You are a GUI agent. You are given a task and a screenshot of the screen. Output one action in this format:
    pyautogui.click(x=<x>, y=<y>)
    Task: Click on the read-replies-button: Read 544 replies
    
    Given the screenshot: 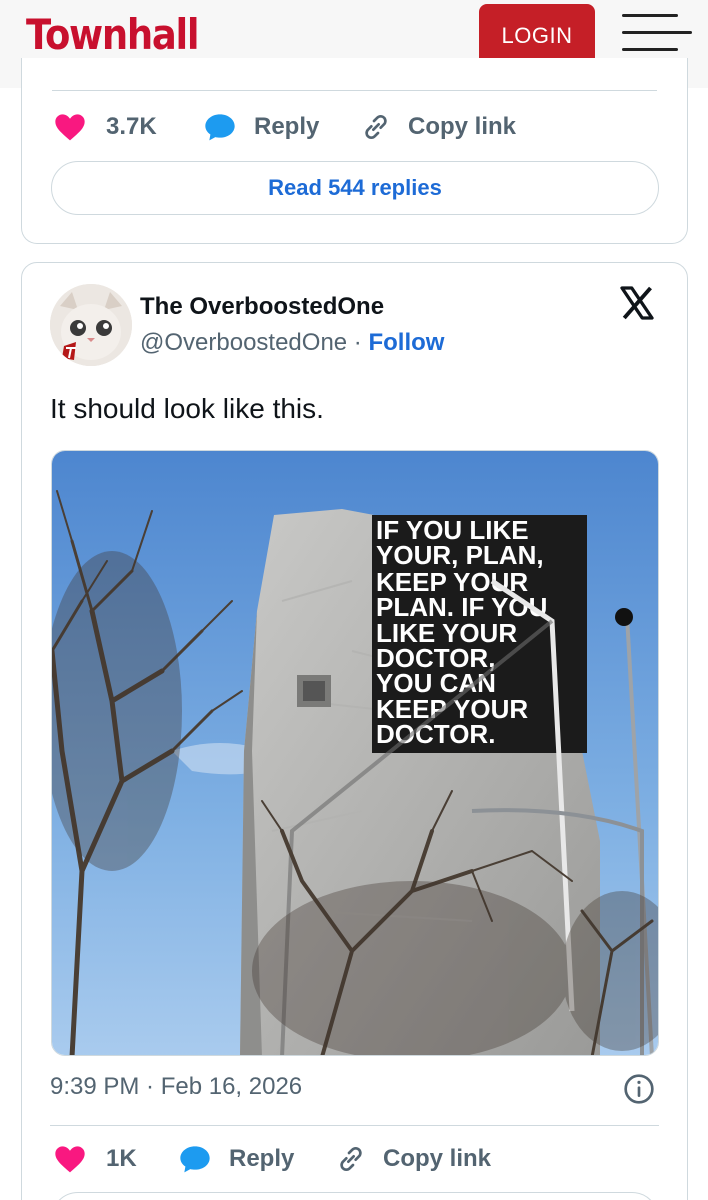 What is the action you would take?
    pyautogui.click(x=355, y=188)
    